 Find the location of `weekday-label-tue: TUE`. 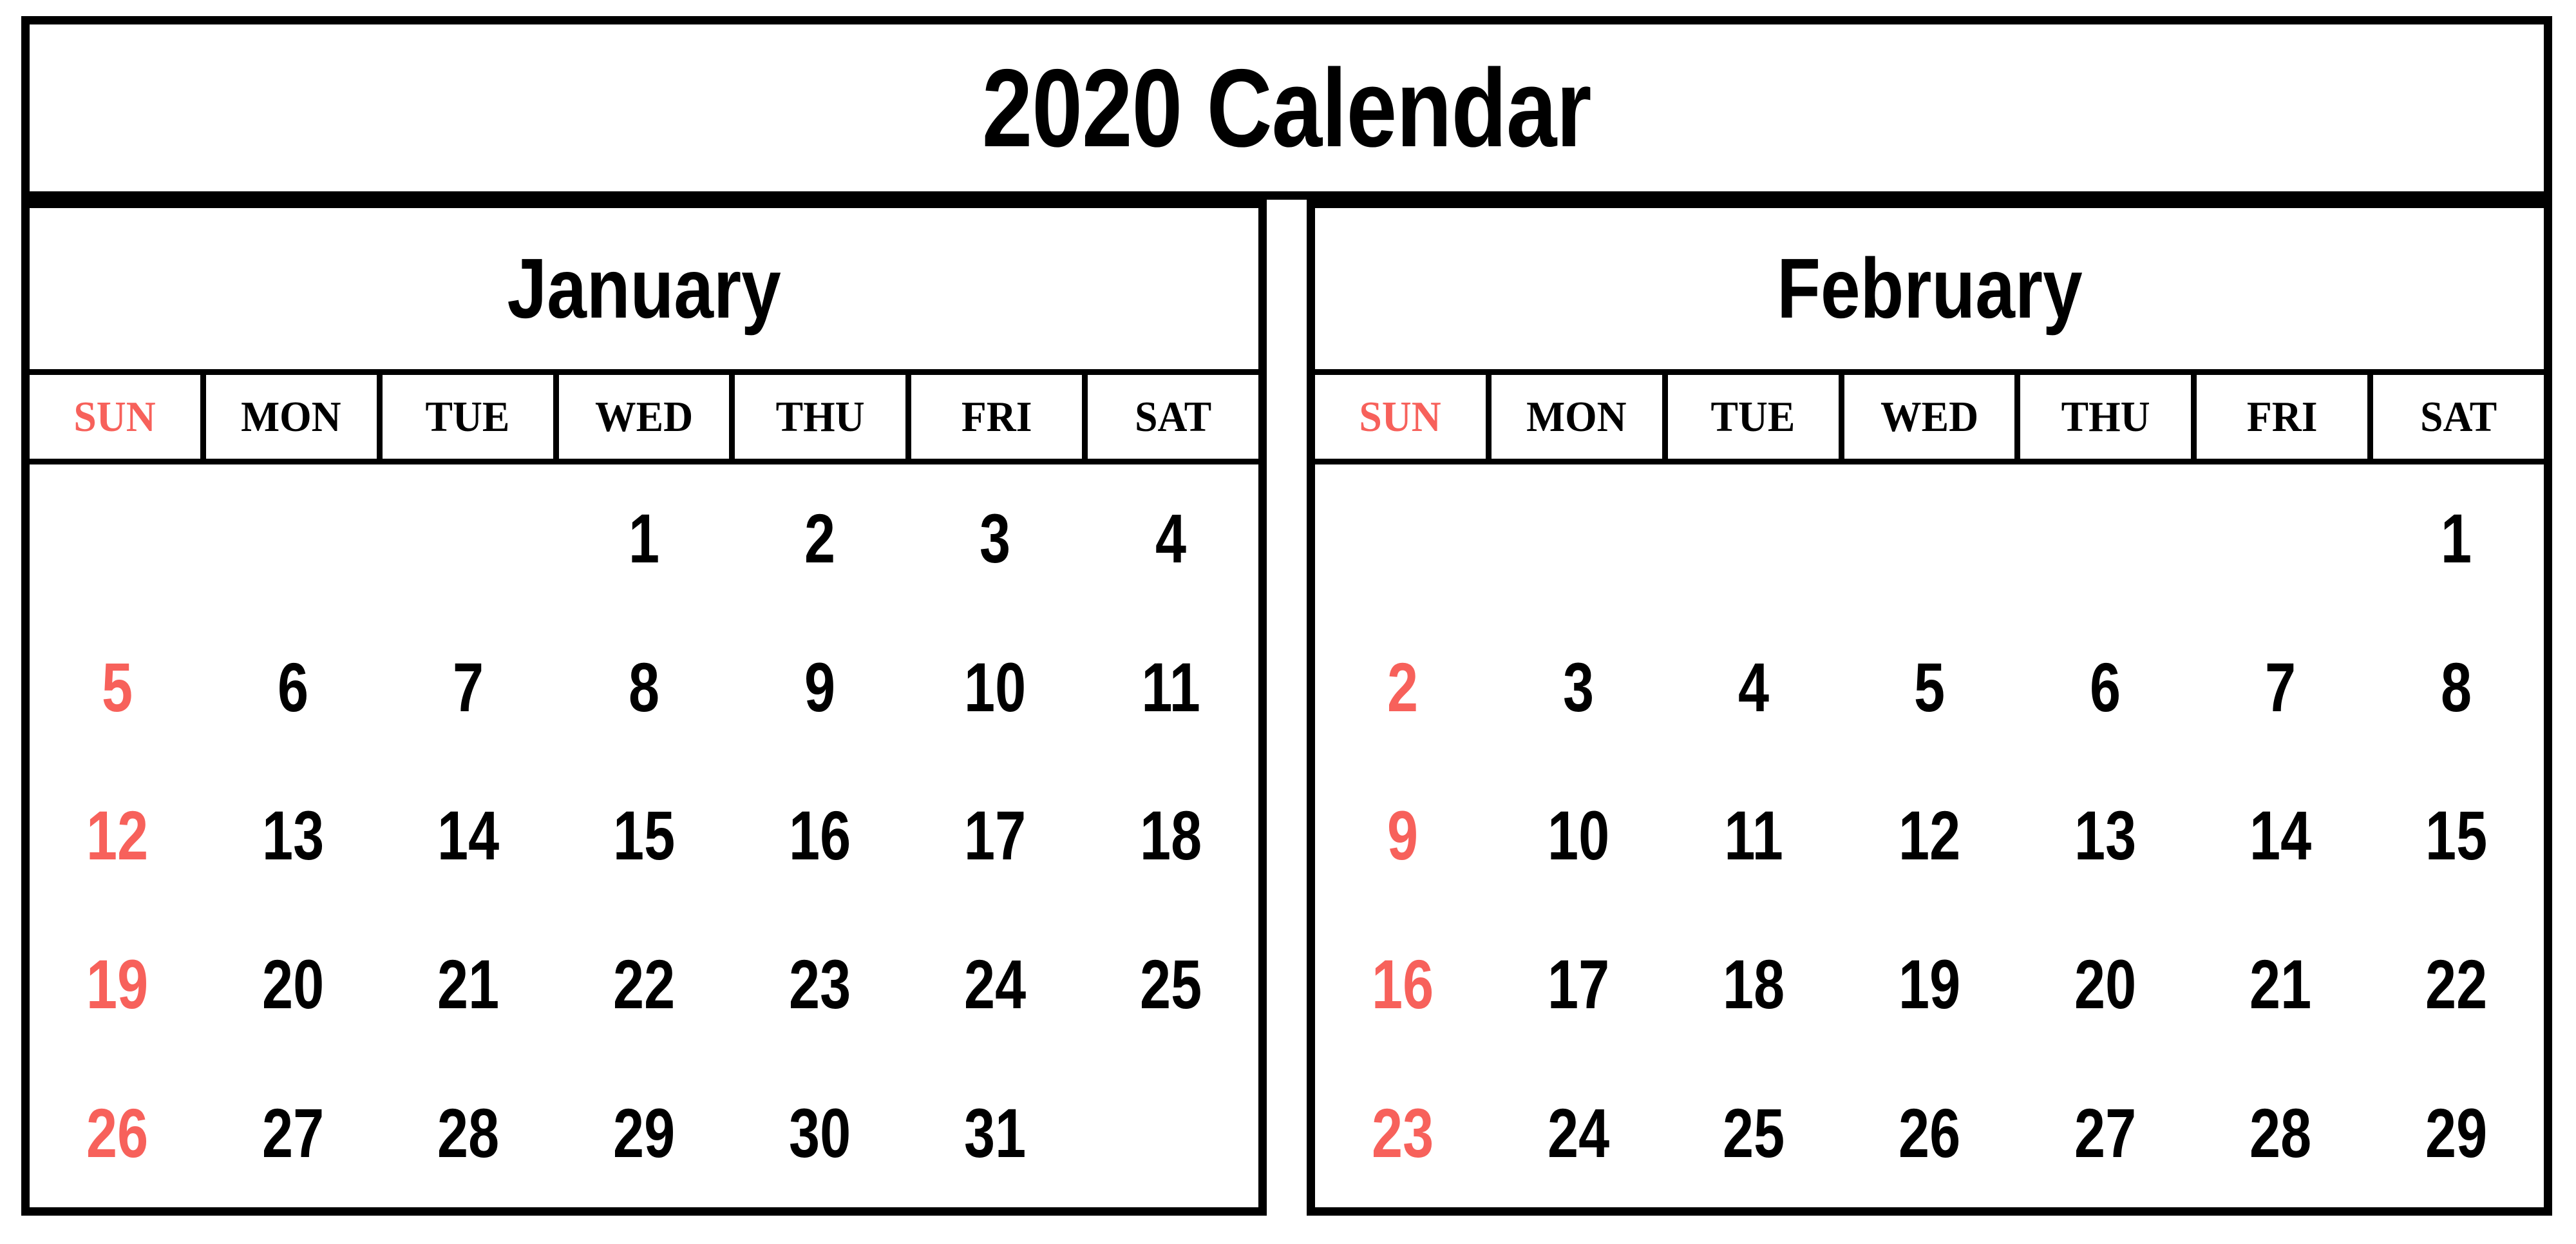

weekday-label-tue: TUE is located at coordinates (1752, 417).